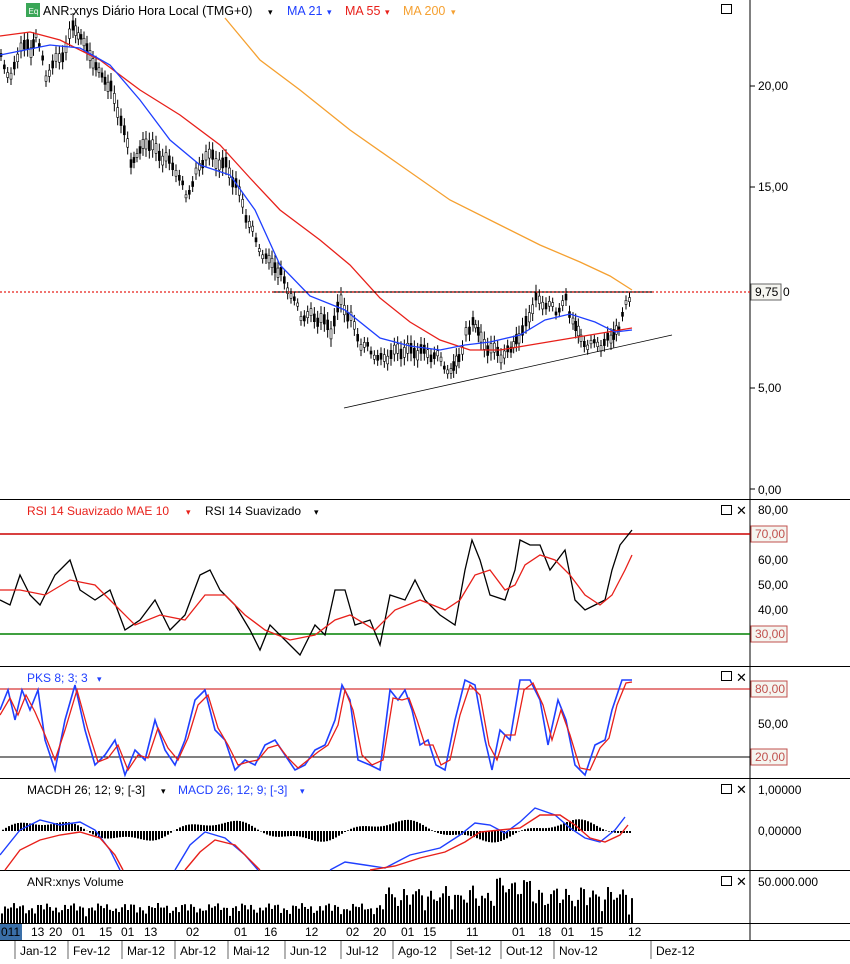 The height and width of the screenshot is (964, 850). I want to click on symbol-dropdown-icon: ▾, so click(270, 12).